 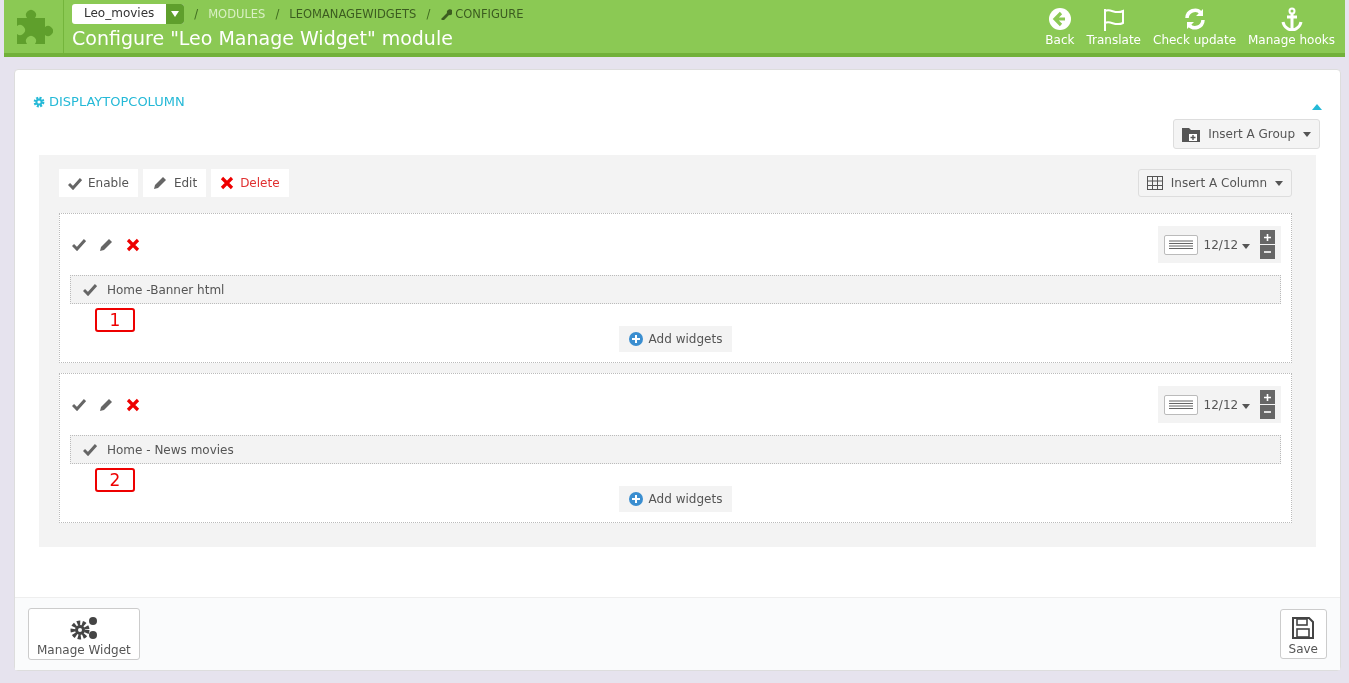 What do you see at coordinates (1154, 183) in the screenshot?
I see `grid-icon` at bounding box center [1154, 183].